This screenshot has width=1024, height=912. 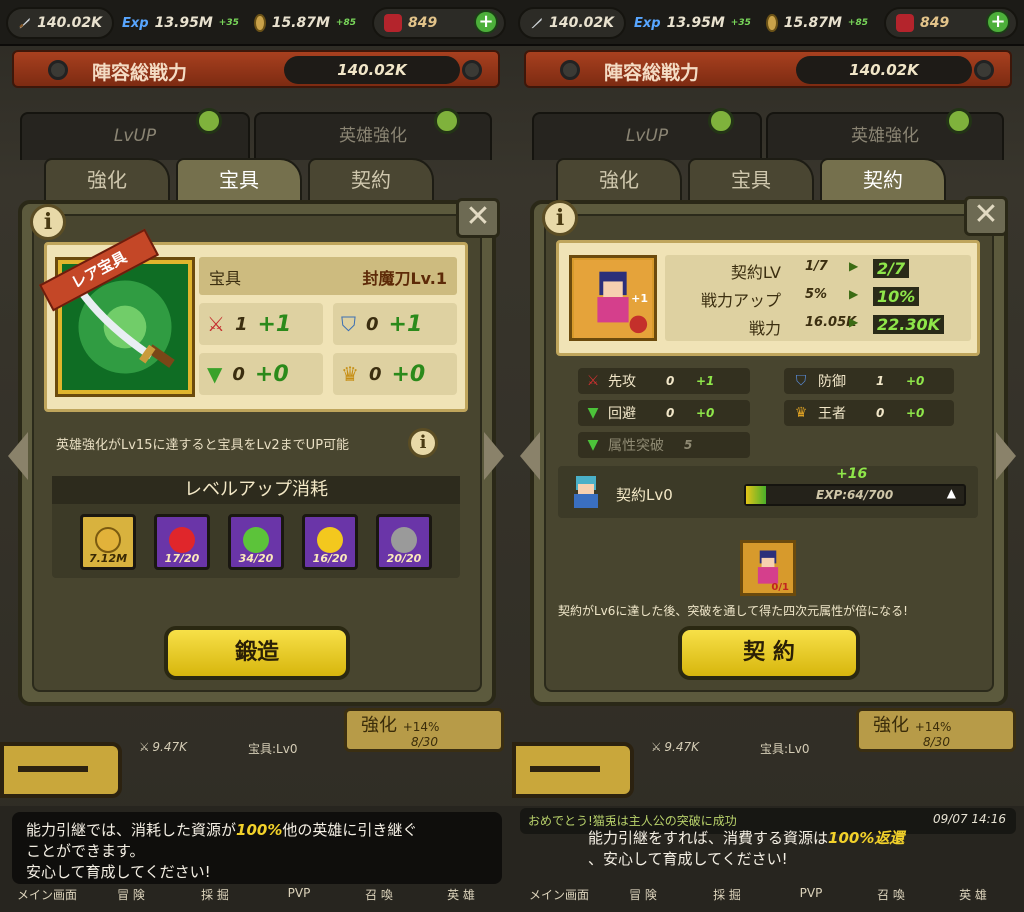 I want to click on attr-row: ♛ 王者 0 +0, so click(x=869, y=413).